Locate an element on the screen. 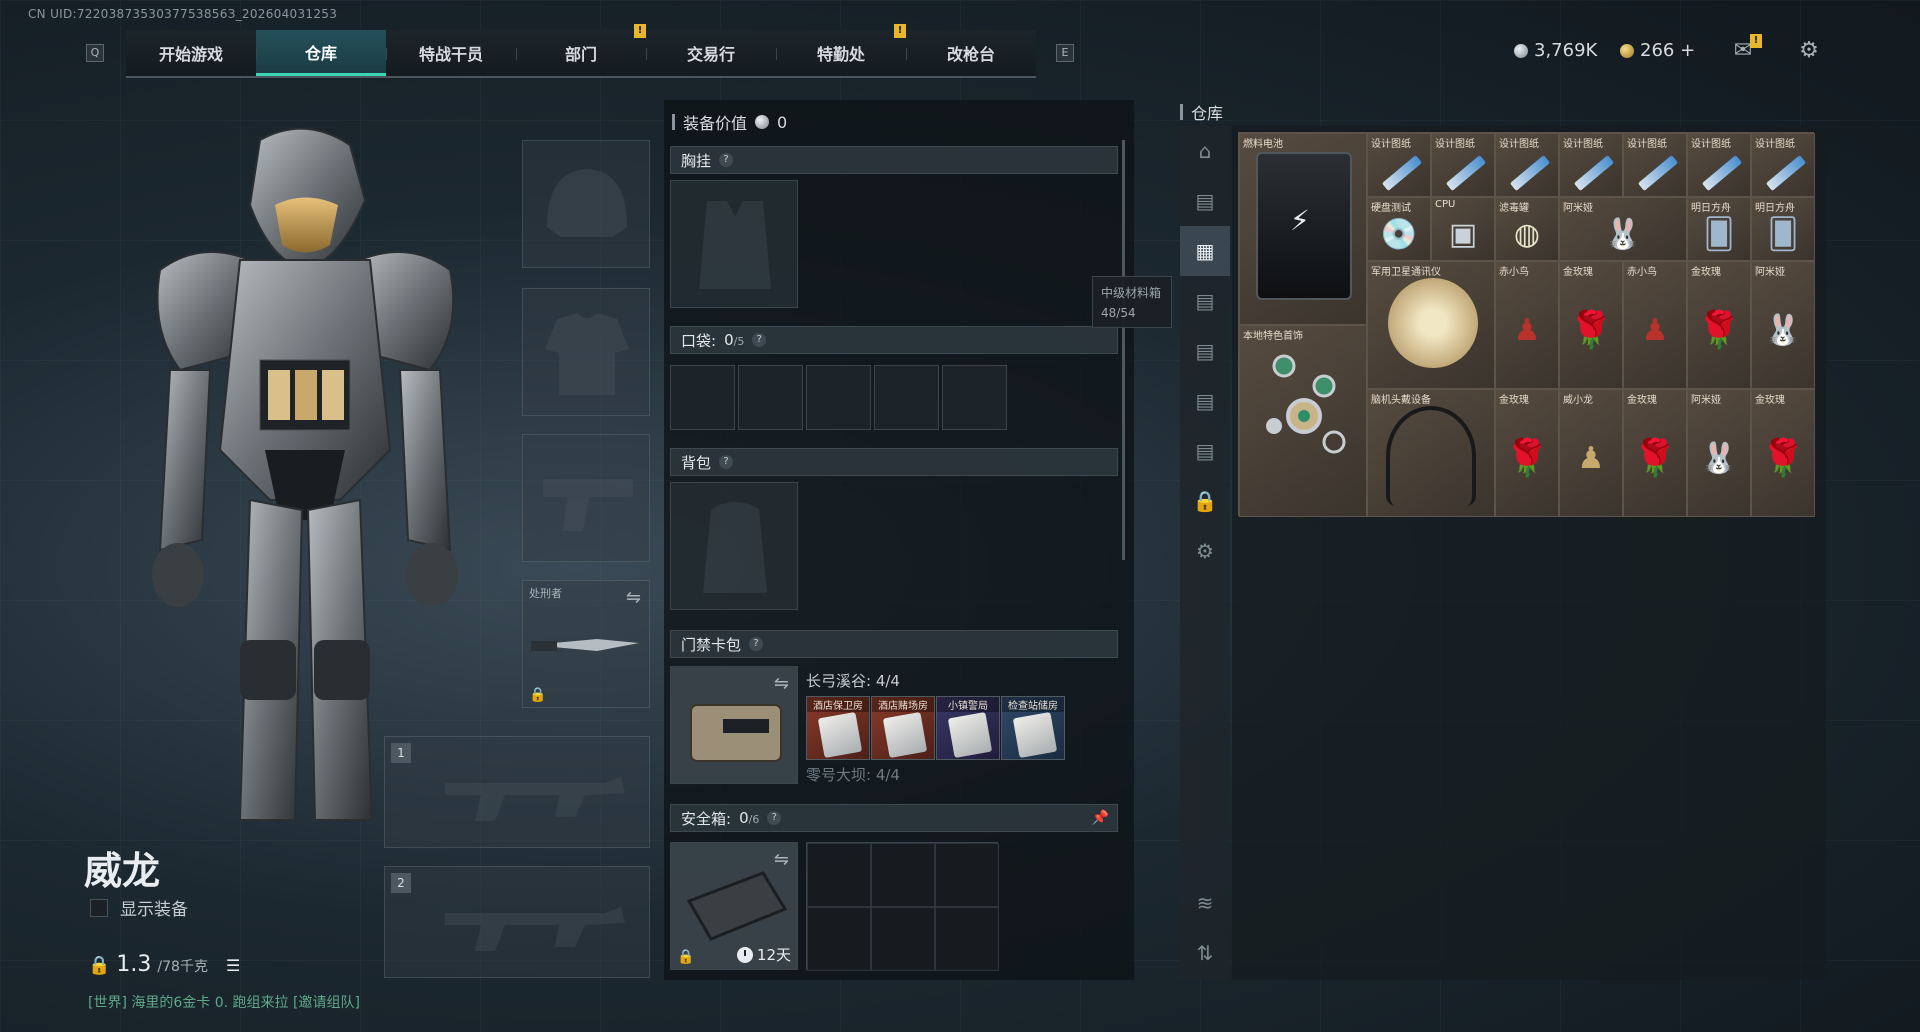  tab-market: 交易行 is located at coordinates (711, 53).